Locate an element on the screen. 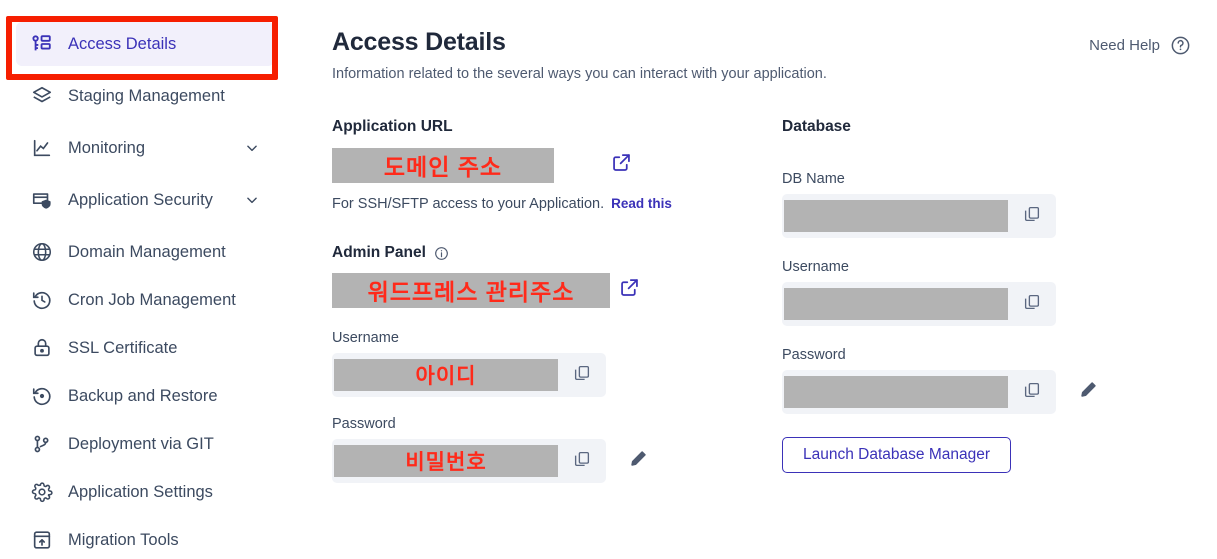 The image size is (1217, 559). db-username-value is located at coordinates (896, 304).